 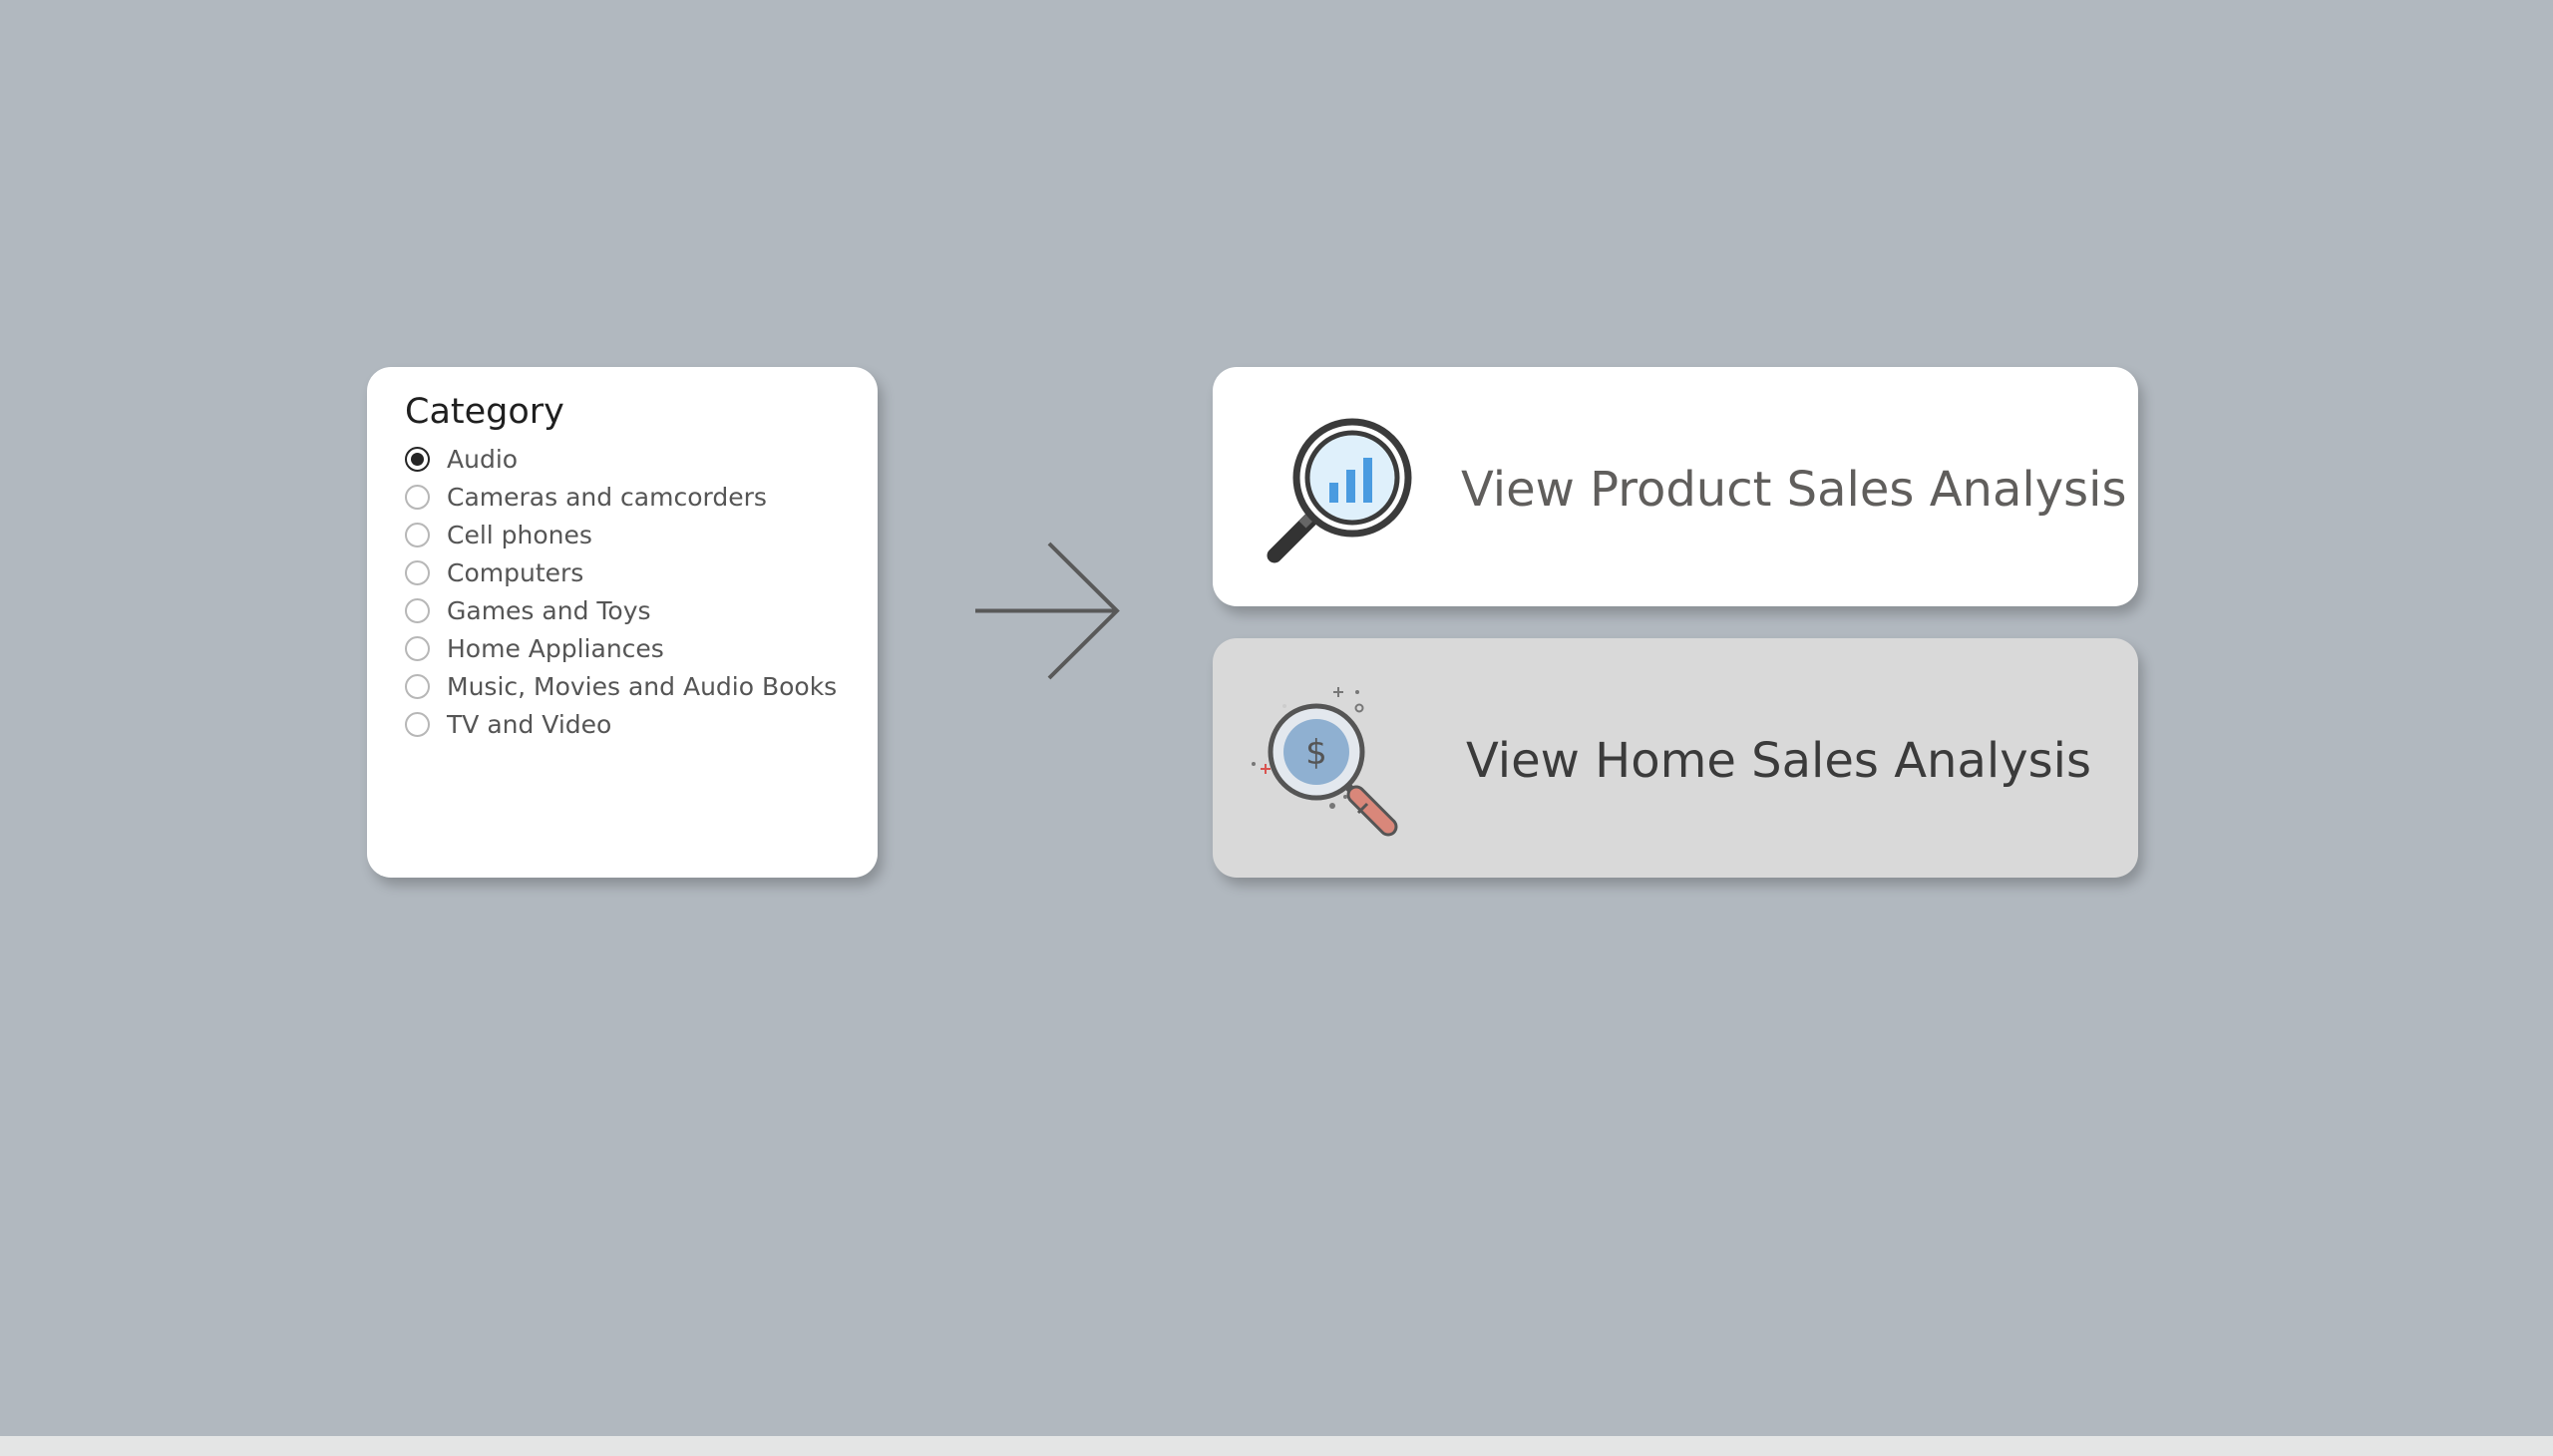 What do you see at coordinates (642, 686) in the screenshot?
I see `category-option-label: Music, Movies and Audio Books` at bounding box center [642, 686].